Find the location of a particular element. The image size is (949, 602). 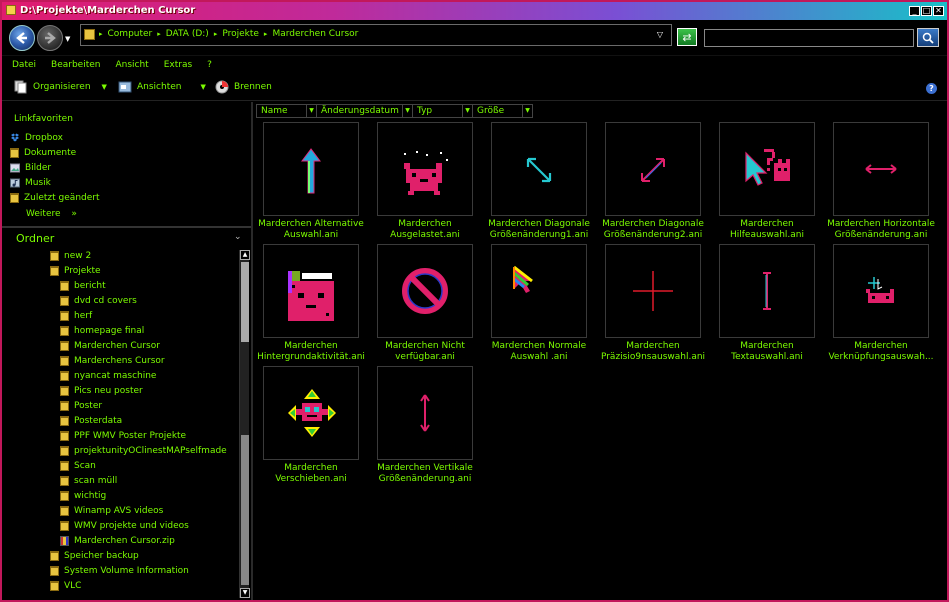

help-icon: ? is located at coordinates (931, 88).